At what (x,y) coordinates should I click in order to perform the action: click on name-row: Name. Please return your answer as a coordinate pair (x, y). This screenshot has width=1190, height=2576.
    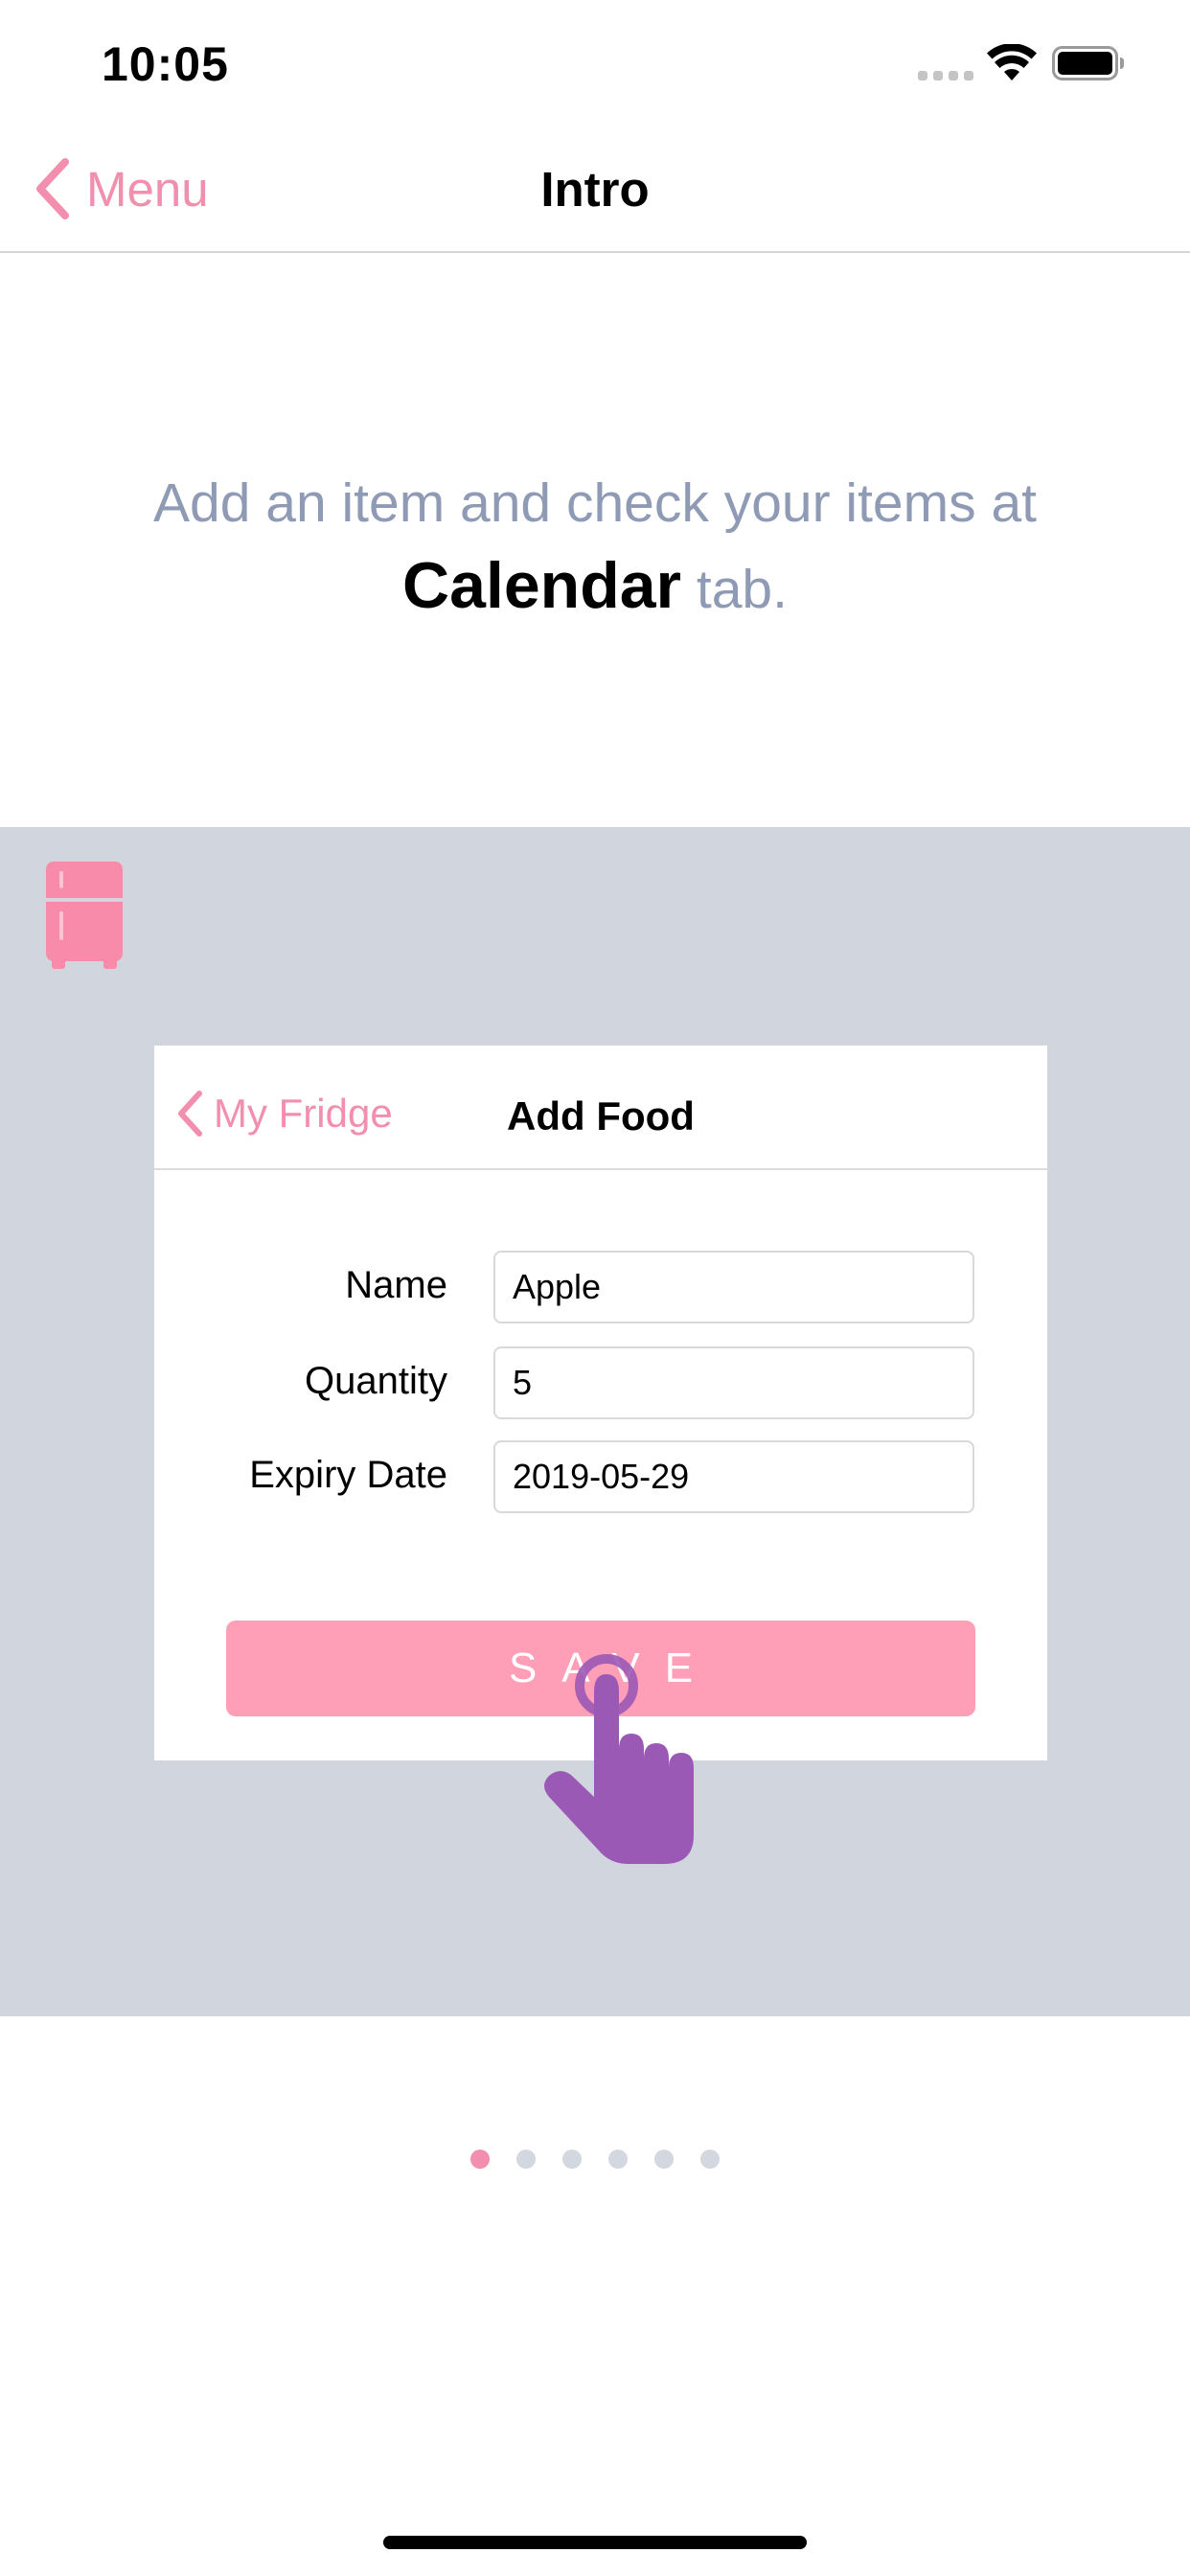
    Looking at the image, I should click on (601, 1287).